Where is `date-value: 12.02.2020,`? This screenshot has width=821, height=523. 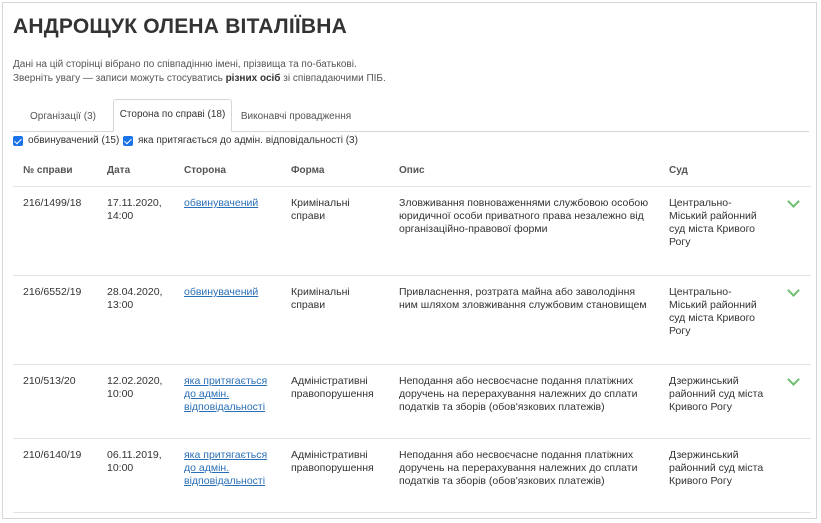 date-value: 12.02.2020, is located at coordinates (135, 381).